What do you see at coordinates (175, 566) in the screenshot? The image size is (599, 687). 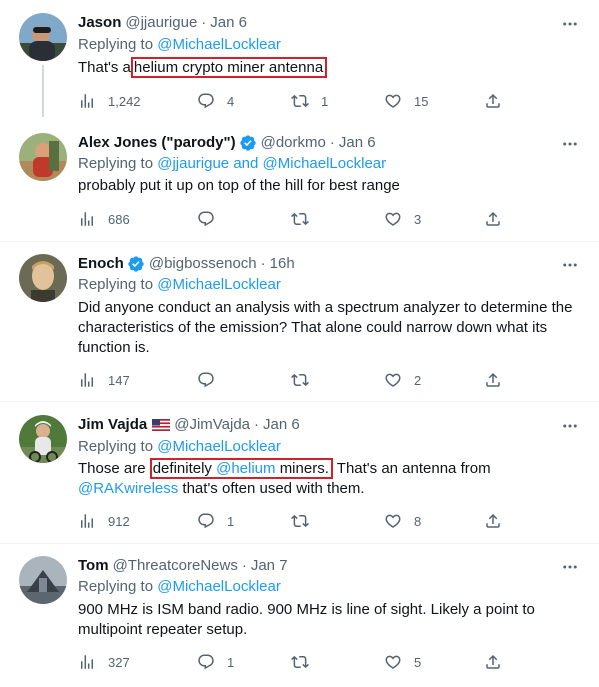 I see `user-handle: @ThreatcoreNews` at bounding box center [175, 566].